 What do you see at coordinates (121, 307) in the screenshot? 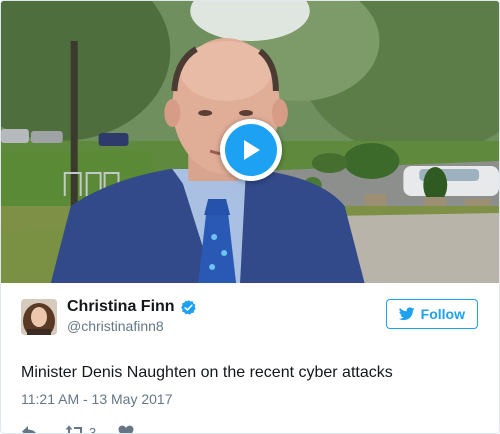
I see `display-name: Christina Finn` at bounding box center [121, 307].